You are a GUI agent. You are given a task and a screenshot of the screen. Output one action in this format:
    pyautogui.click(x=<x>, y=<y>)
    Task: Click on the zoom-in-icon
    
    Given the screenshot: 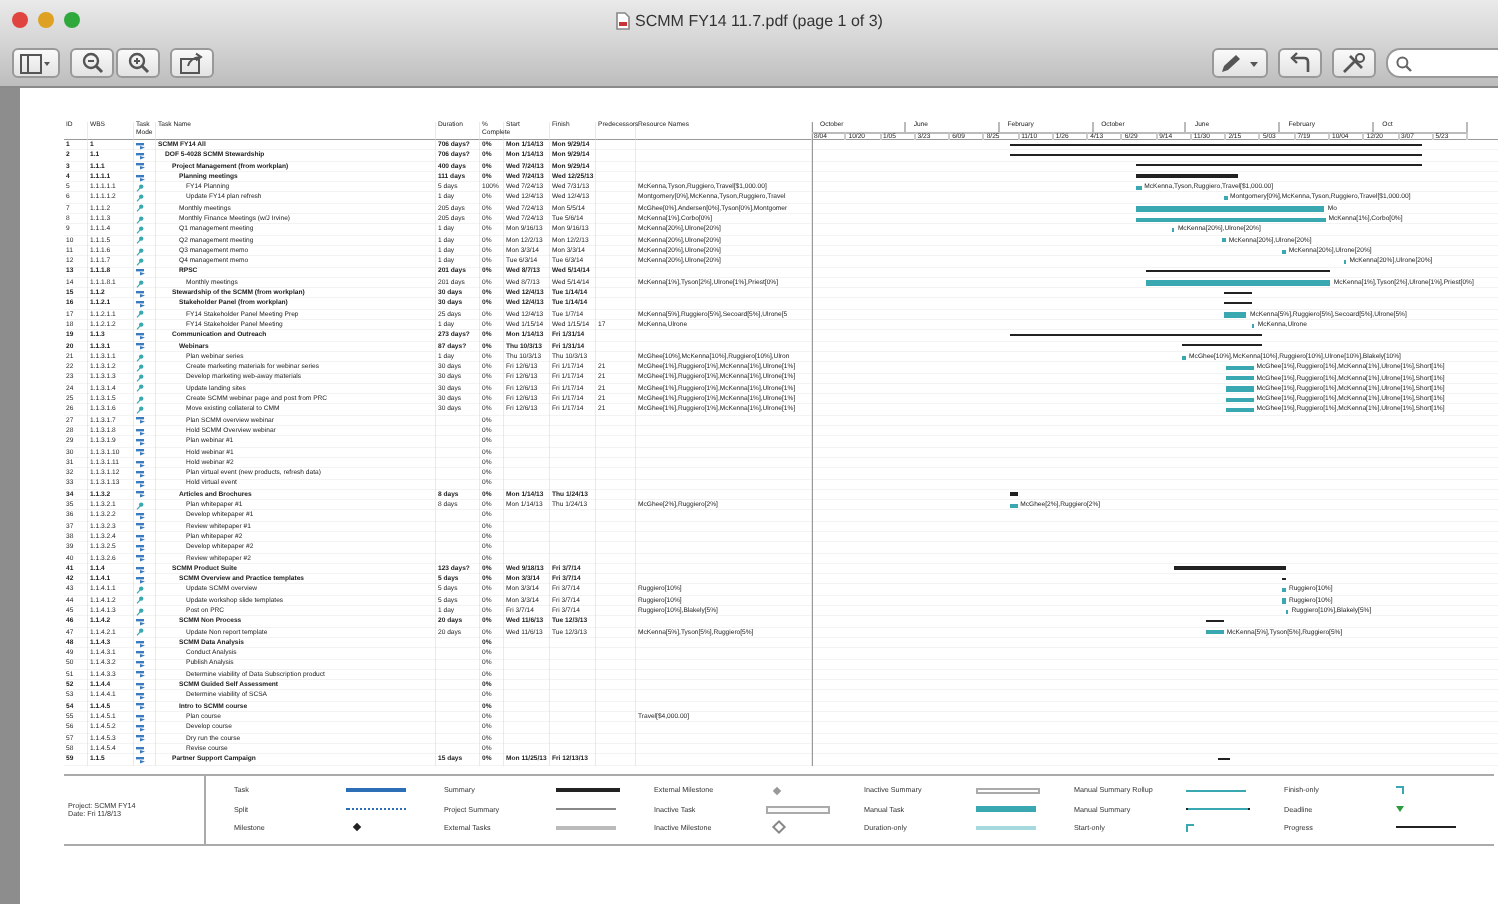 What is the action you would take?
    pyautogui.click(x=138, y=63)
    